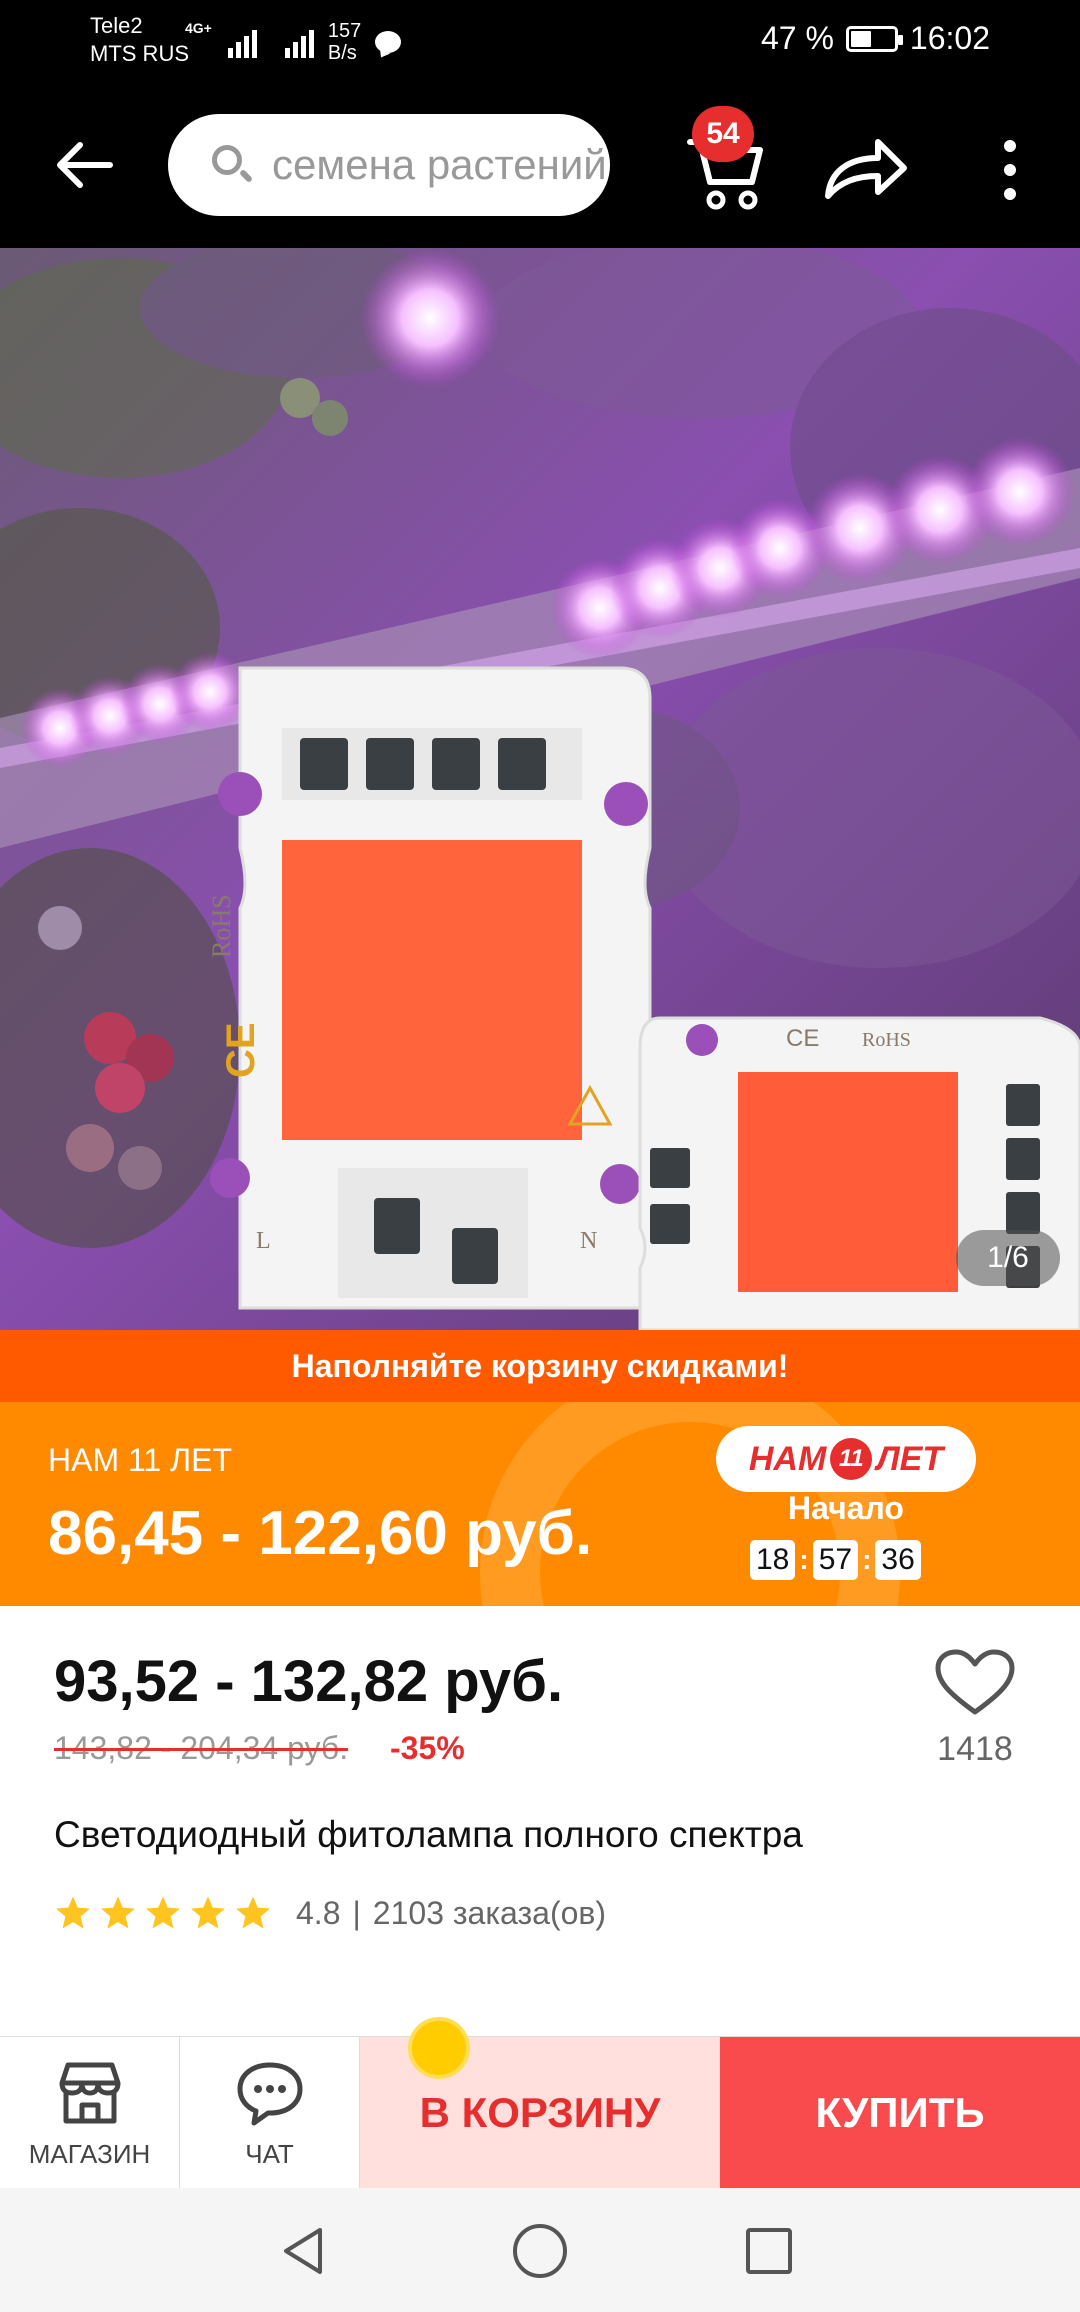  Describe the element at coordinates (269, 2093) in the screenshot. I see `chat-icon` at that location.